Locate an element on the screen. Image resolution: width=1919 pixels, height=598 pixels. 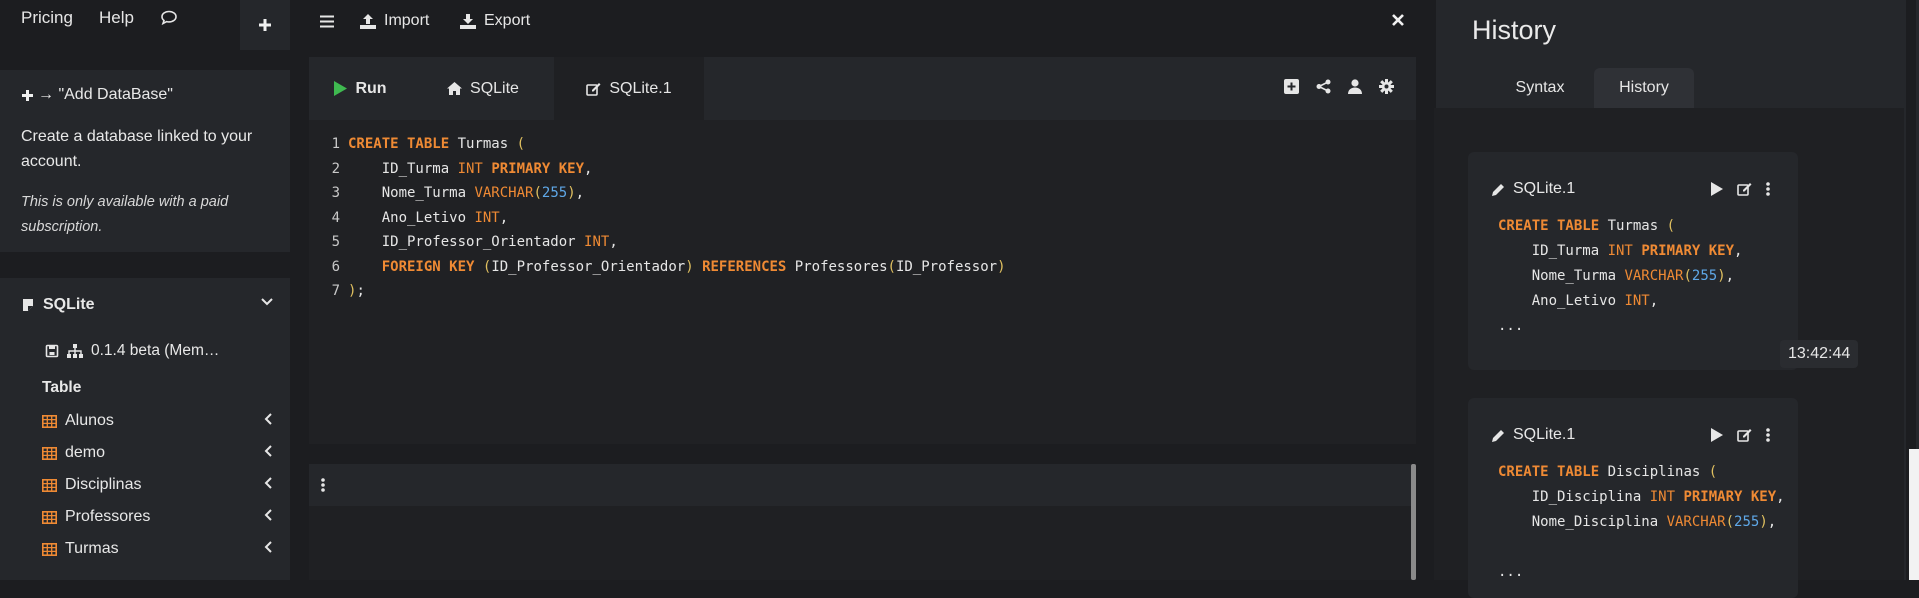
code-line: CREATE TABLE Turmas ( is located at coordinates (1620, 226).